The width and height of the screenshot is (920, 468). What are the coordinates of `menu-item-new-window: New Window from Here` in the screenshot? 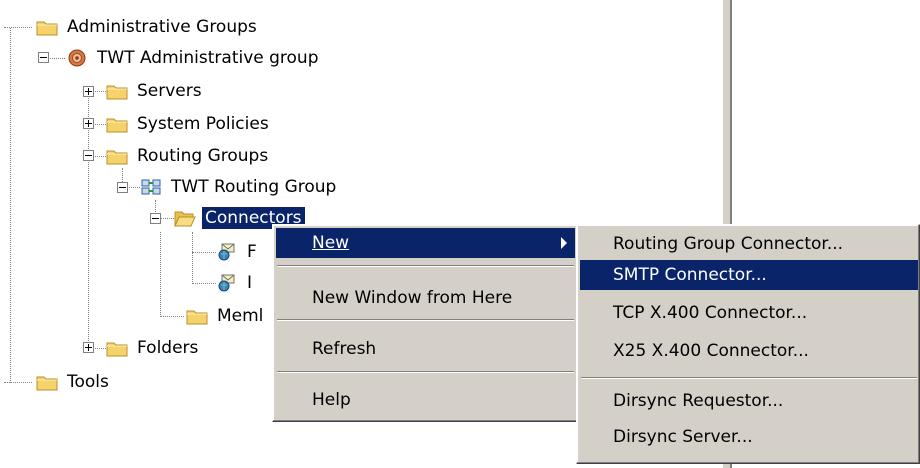 It's located at (425, 298).